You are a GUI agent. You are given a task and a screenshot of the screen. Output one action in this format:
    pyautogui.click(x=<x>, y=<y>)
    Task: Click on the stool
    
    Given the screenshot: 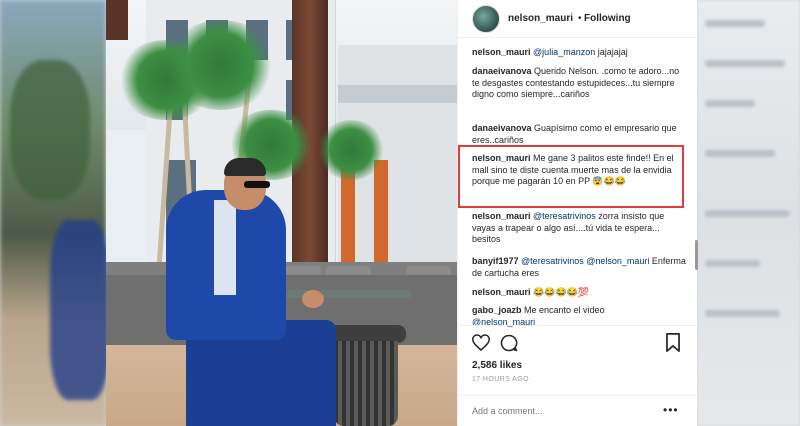 What is the action you would take?
    pyautogui.click(x=366, y=375)
    